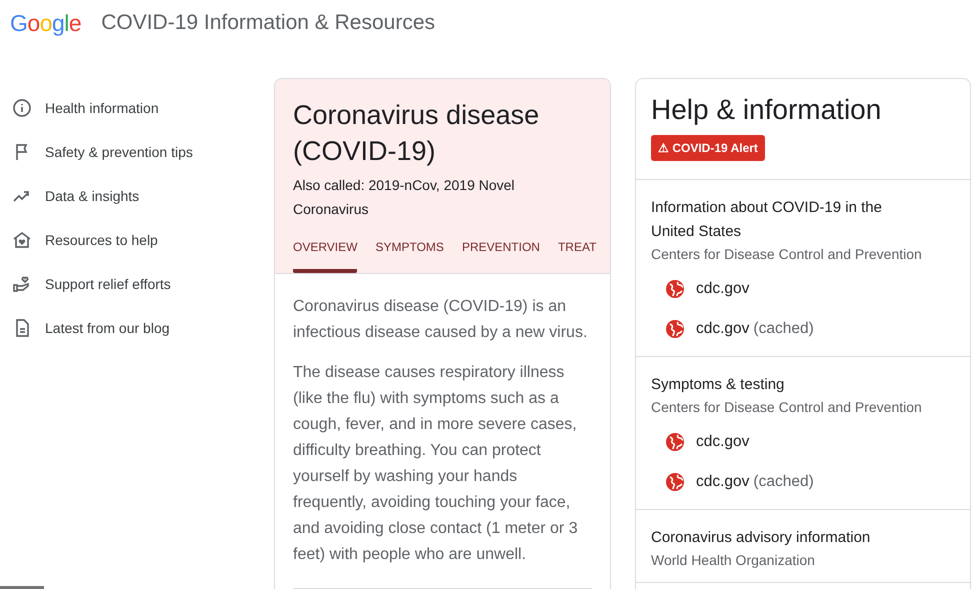 This screenshot has height=589, width=979. Describe the element at coordinates (409, 254) in the screenshot. I see `tab: SYMPTOMS` at that location.